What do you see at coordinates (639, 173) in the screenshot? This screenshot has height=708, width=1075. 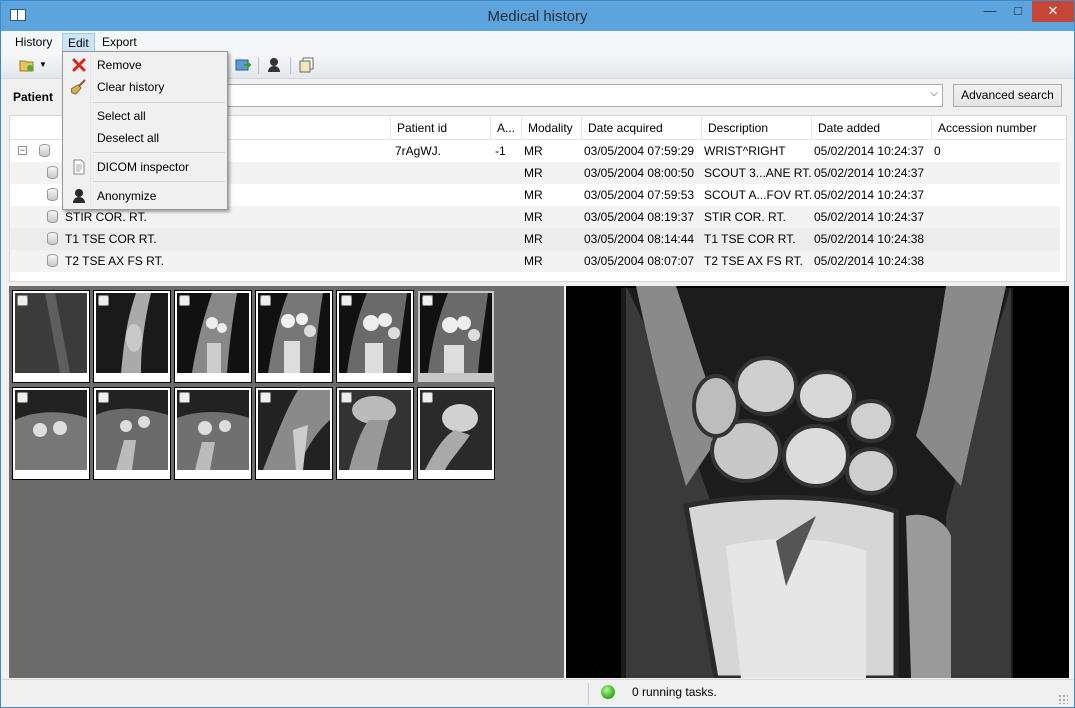 I see `cell-date-acquired: 03/05/2004 08:00:50` at bounding box center [639, 173].